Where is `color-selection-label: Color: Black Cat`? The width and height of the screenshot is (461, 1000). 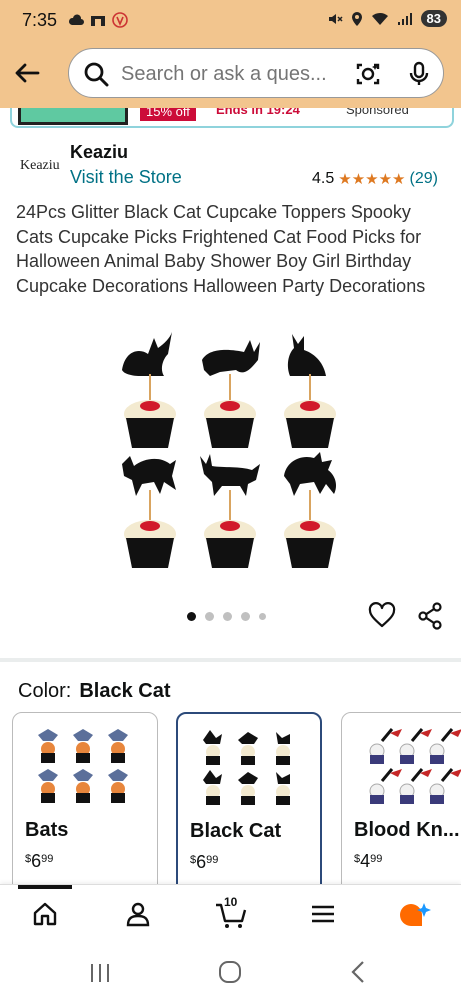 color-selection-label: Color: Black Cat is located at coordinates (94, 691).